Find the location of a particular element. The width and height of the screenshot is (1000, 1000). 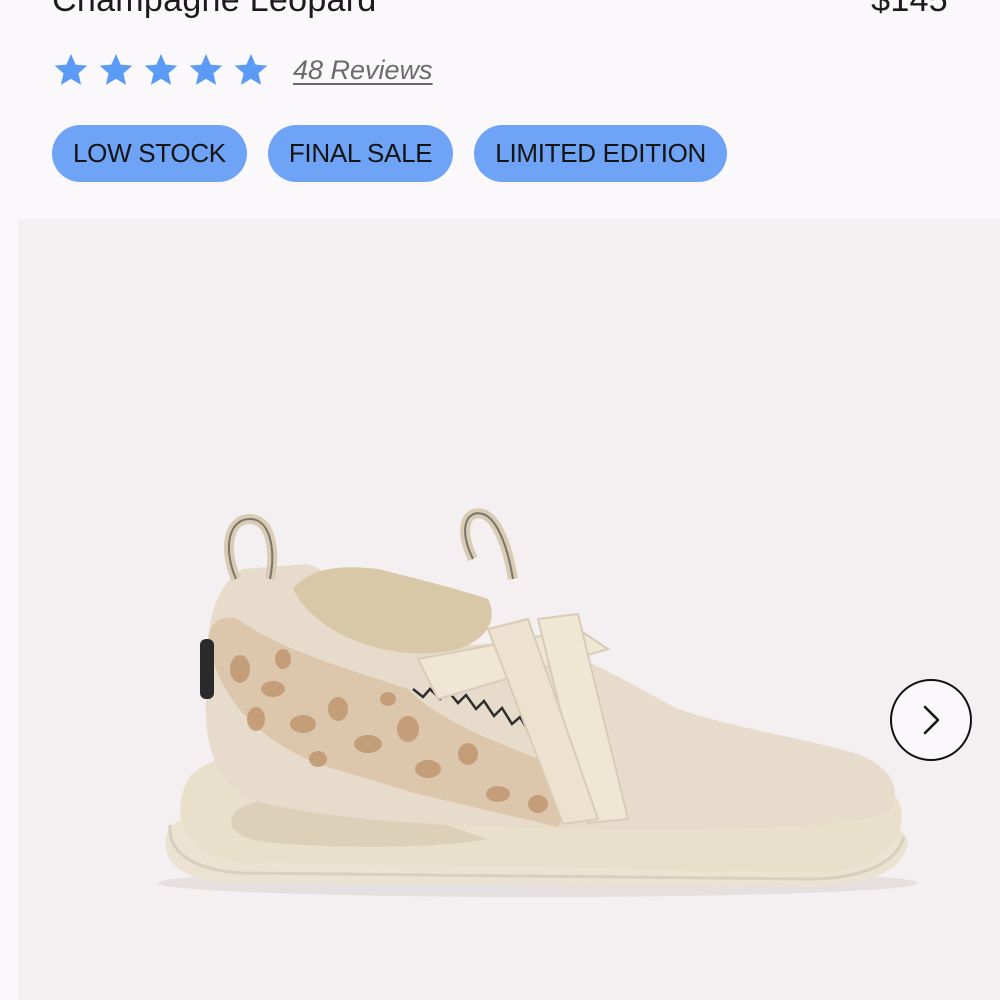

next-image-button is located at coordinates (931, 720).